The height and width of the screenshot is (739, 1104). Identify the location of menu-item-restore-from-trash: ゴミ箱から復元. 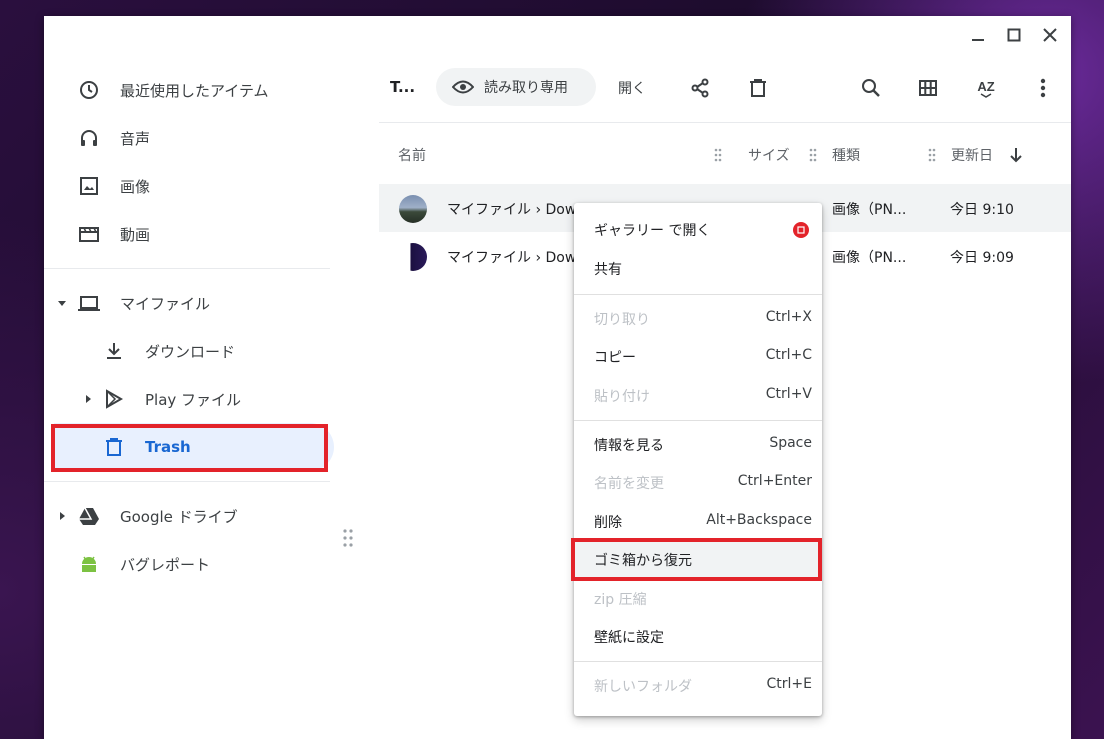
(698, 559).